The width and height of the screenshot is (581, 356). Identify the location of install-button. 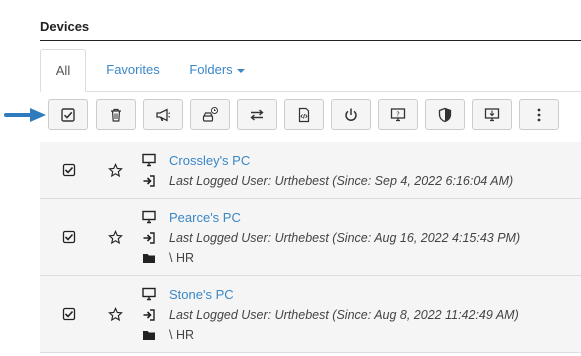
(492, 114).